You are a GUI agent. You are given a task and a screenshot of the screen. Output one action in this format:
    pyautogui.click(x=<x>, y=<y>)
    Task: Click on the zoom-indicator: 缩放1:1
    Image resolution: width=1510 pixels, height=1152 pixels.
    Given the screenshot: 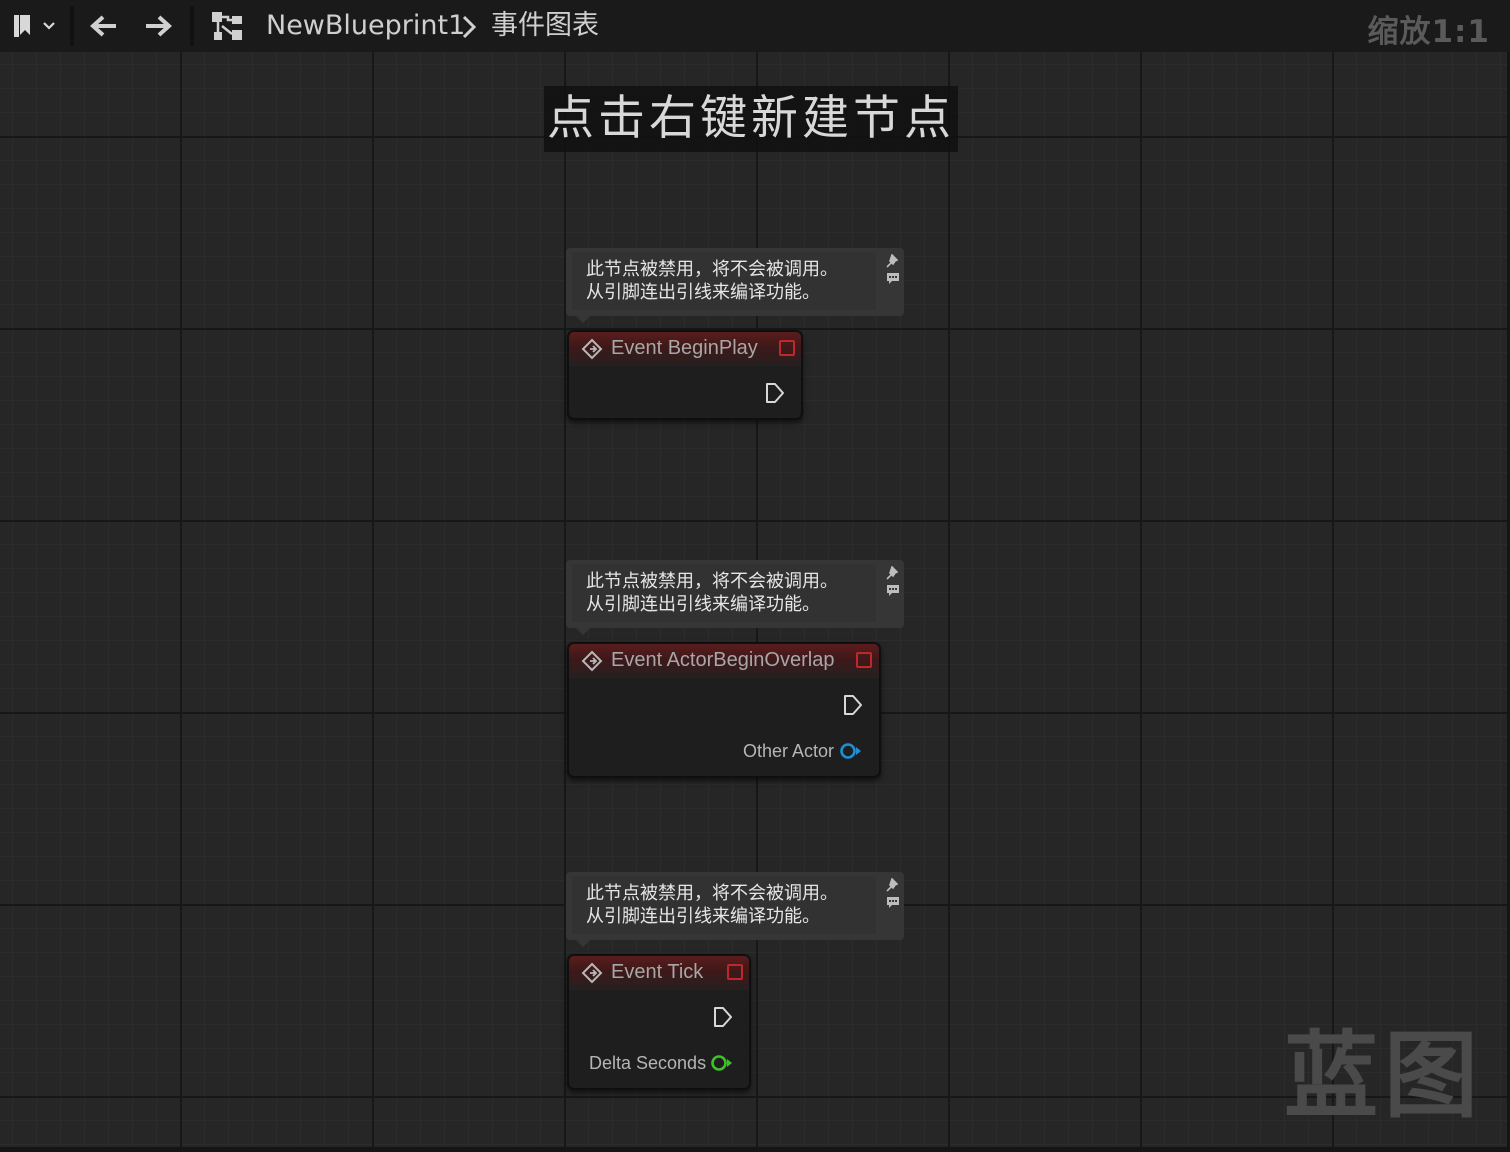 What is the action you would take?
    pyautogui.click(x=1428, y=32)
    